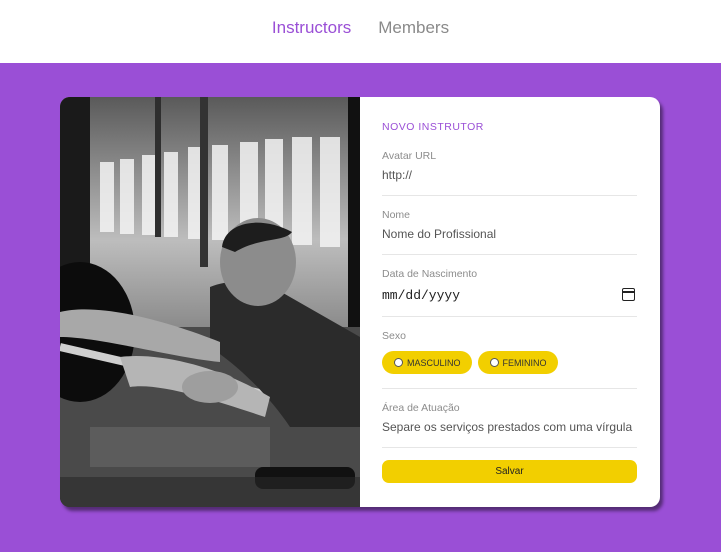 This screenshot has height=552, width=721. Describe the element at coordinates (430, 274) in the screenshot. I see `birth-date-label: Data de Nascimento` at that location.